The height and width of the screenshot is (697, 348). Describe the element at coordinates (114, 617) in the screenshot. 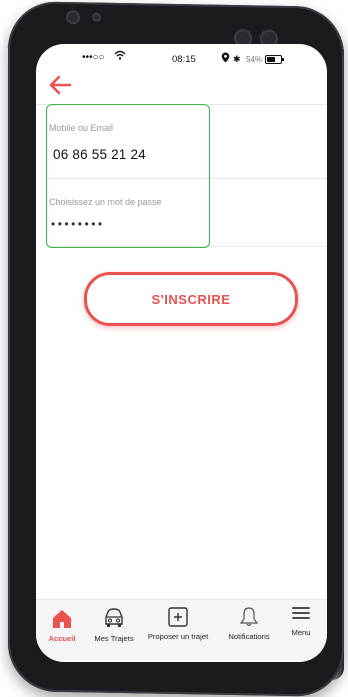

I see `car-icon` at that location.